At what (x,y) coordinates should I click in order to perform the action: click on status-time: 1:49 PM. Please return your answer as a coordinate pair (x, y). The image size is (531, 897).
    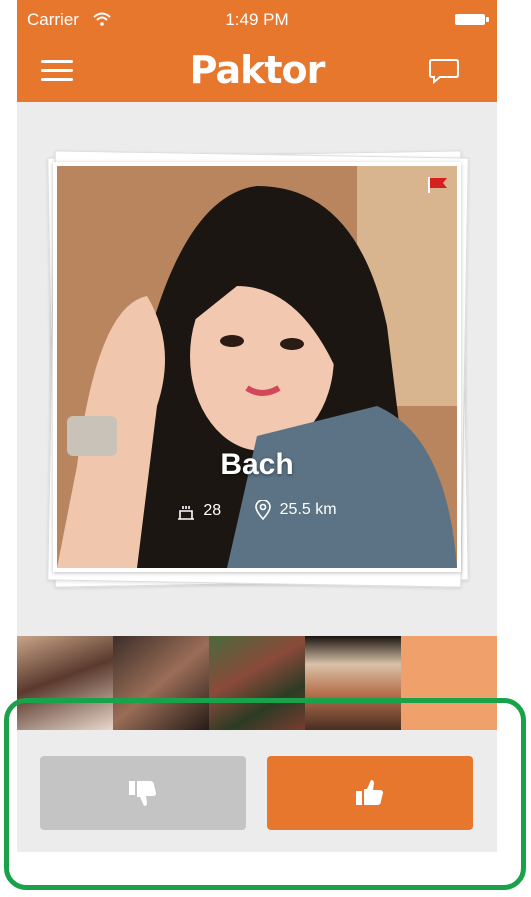
    Looking at the image, I should click on (257, 19).